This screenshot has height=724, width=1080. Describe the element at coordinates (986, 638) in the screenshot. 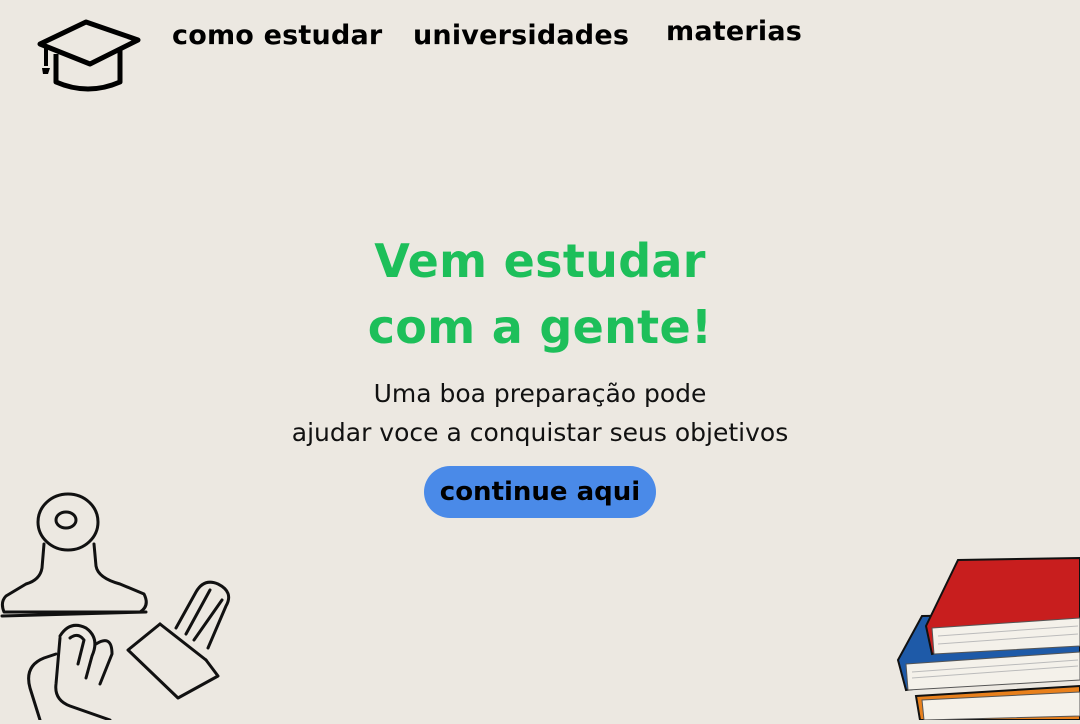

I see `book-stack-illustration` at that location.